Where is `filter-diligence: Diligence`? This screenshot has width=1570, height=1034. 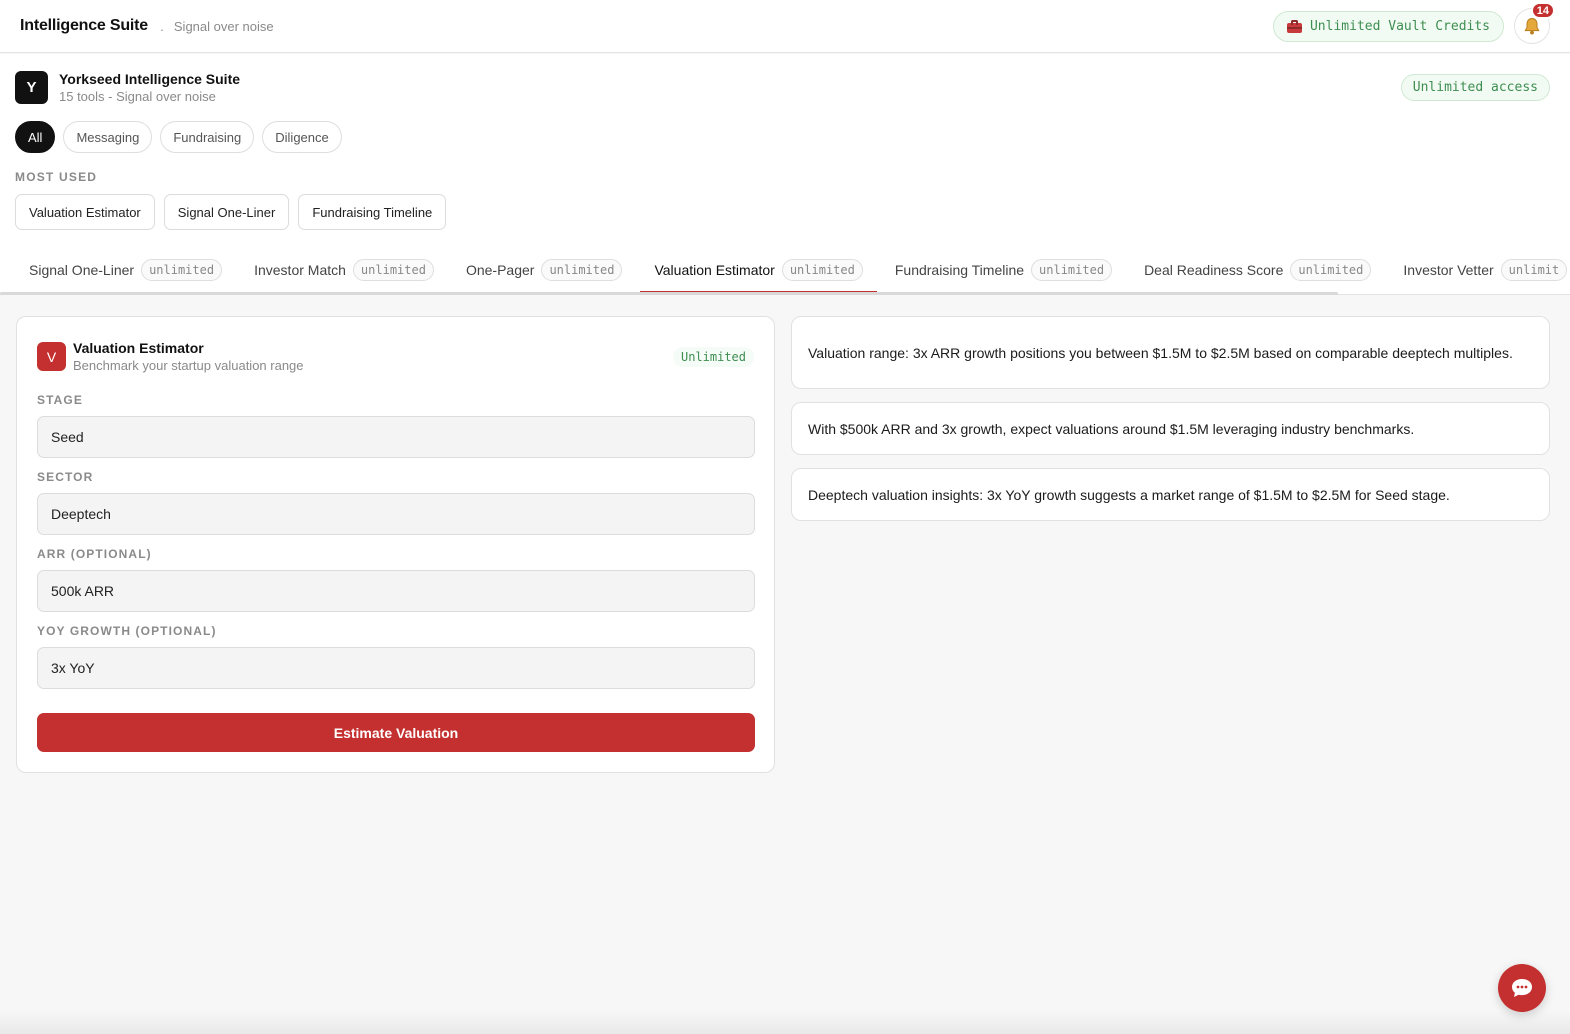
filter-diligence: Diligence is located at coordinates (302, 137).